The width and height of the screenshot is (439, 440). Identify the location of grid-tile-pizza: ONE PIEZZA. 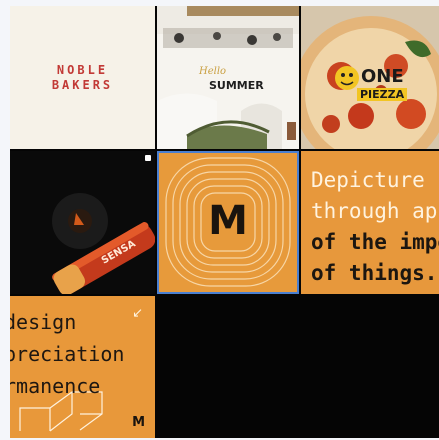
(370, 77).